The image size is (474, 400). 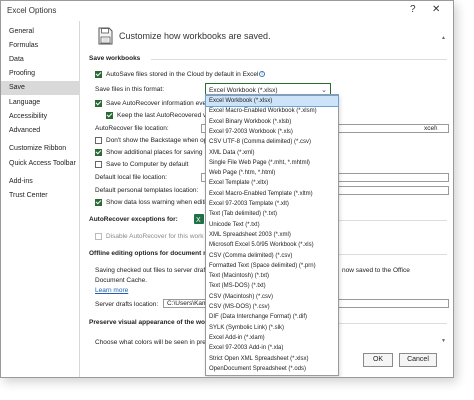 I want to click on keep-last-autorecovered-checkbox, so click(x=109, y=115).